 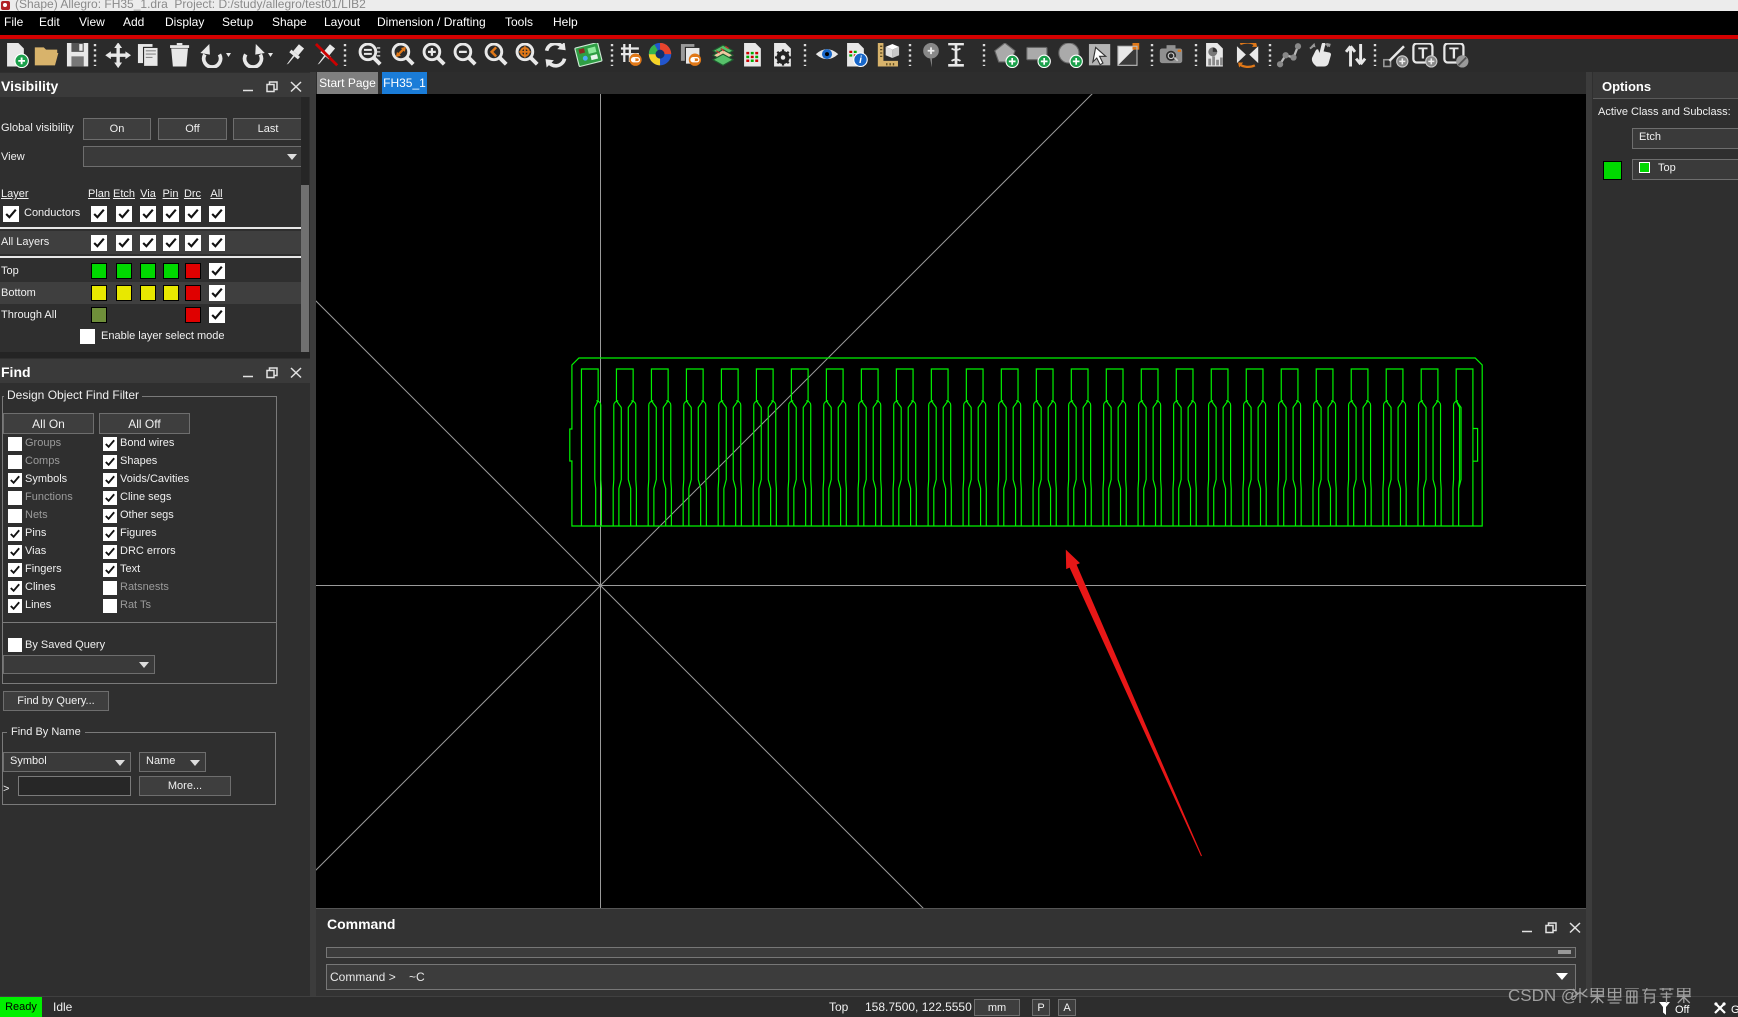 What do you see at coordinates (1682, 1010) in the screenshot?
I see `svg-text: Off` at bounding box center [1682, 1010].